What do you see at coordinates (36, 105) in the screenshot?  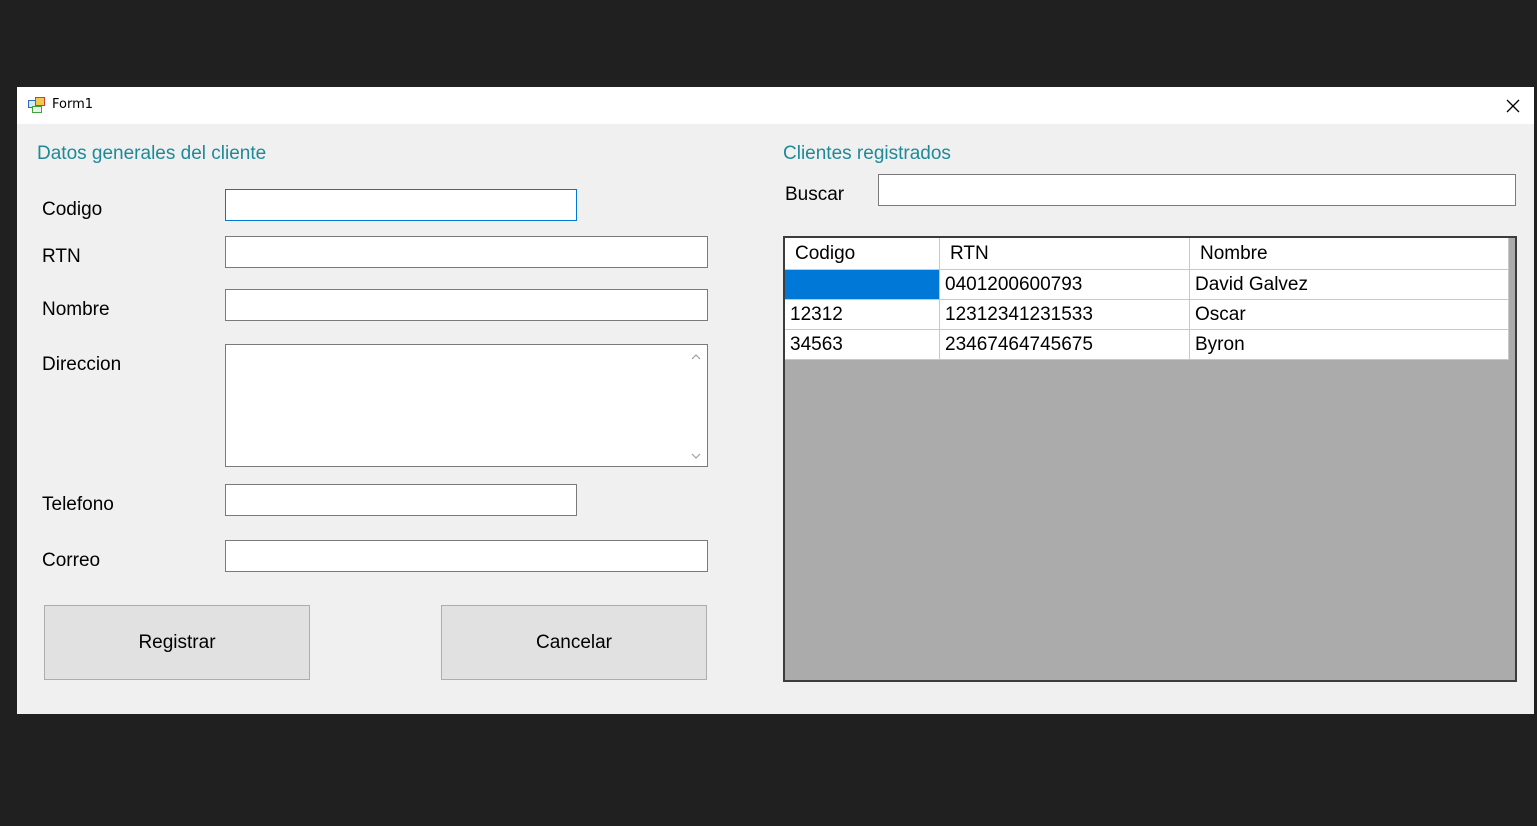 I see `app-icon` at bounding box center [36, 105].